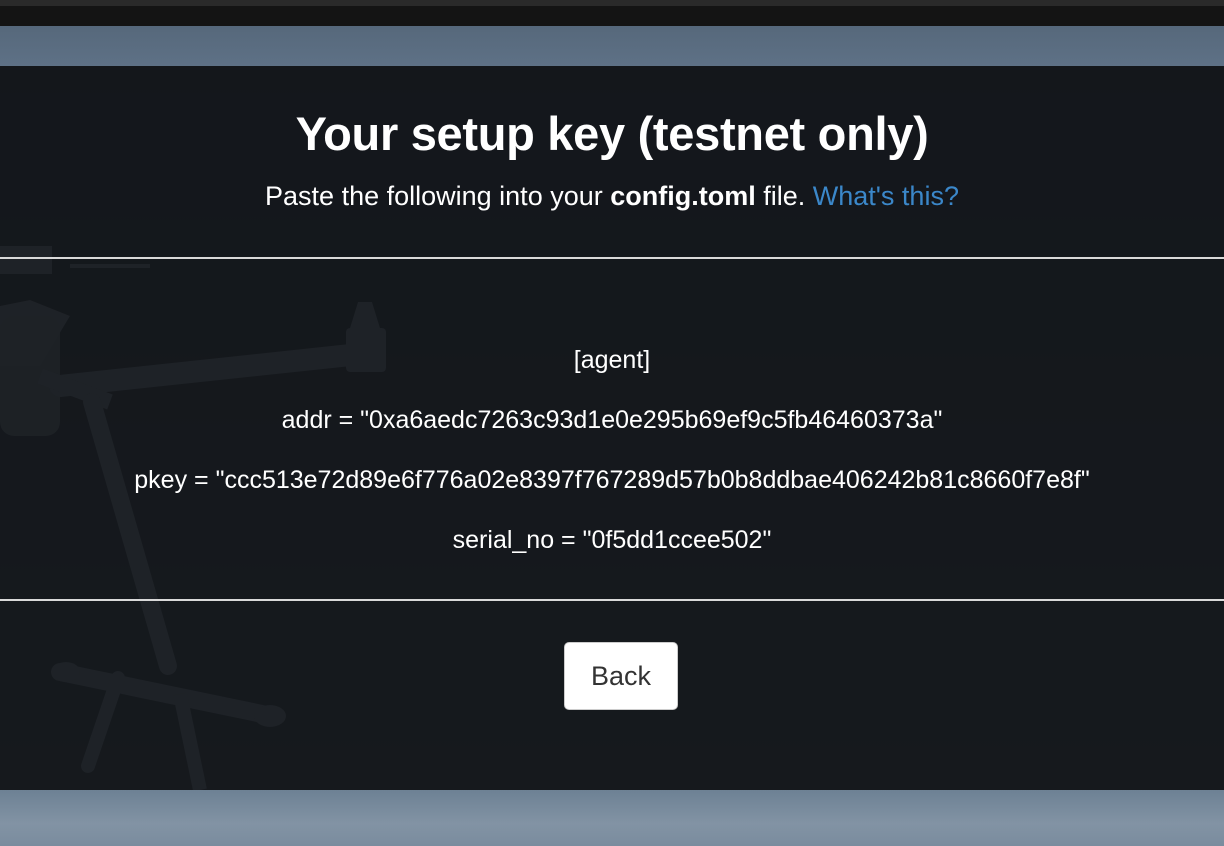 The image size is (1224, 846). Describe the element at coordinates (683, 196) in the screenshot. I see `config-filename: config.toml` at that location.